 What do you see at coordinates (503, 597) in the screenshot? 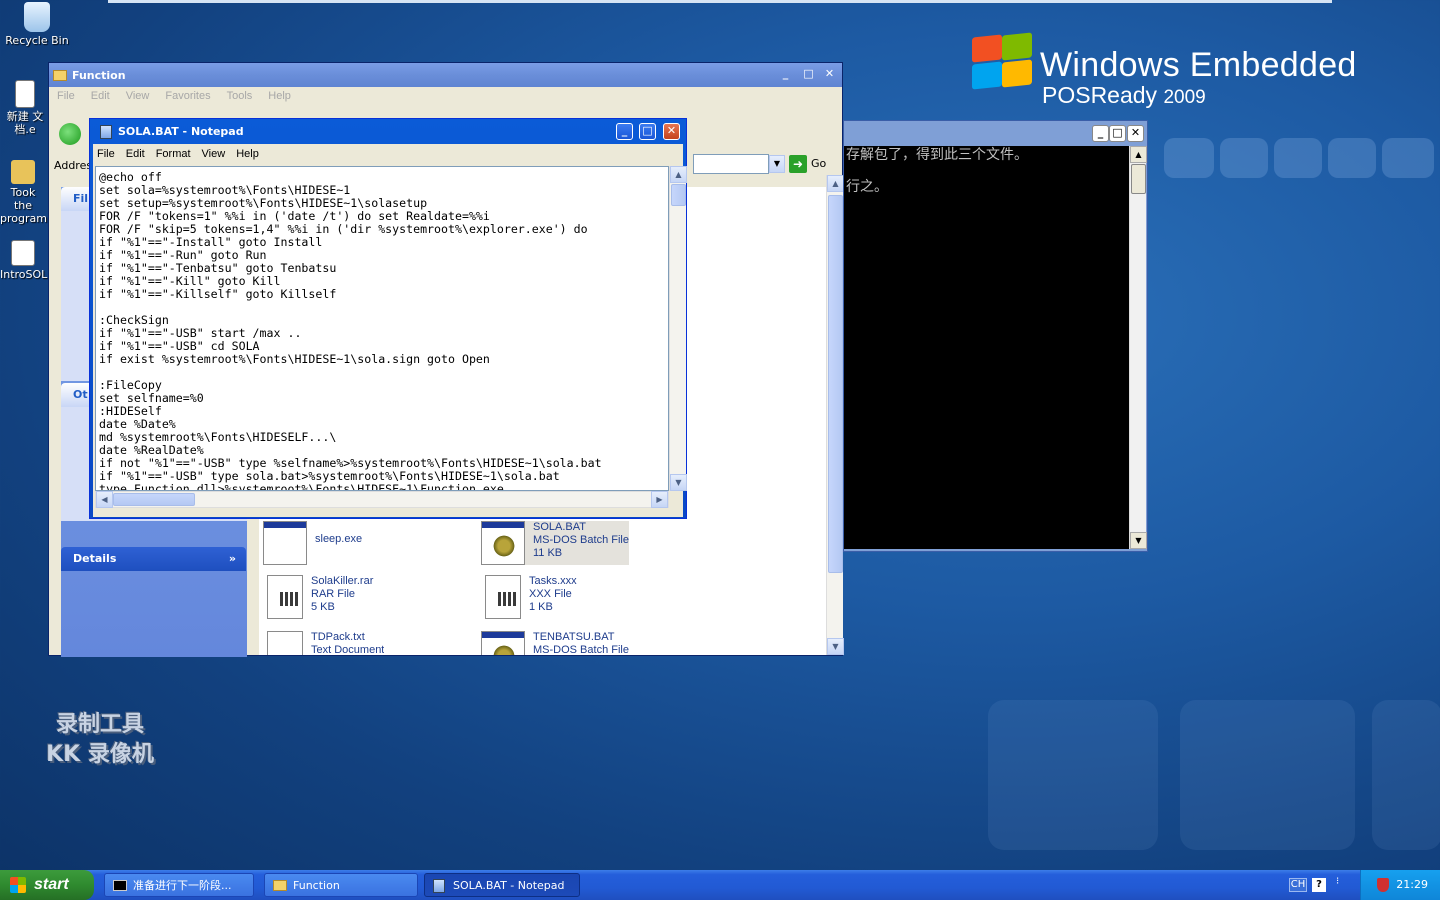
I see `xxx-file-icon` at bounding box center [503, 597].